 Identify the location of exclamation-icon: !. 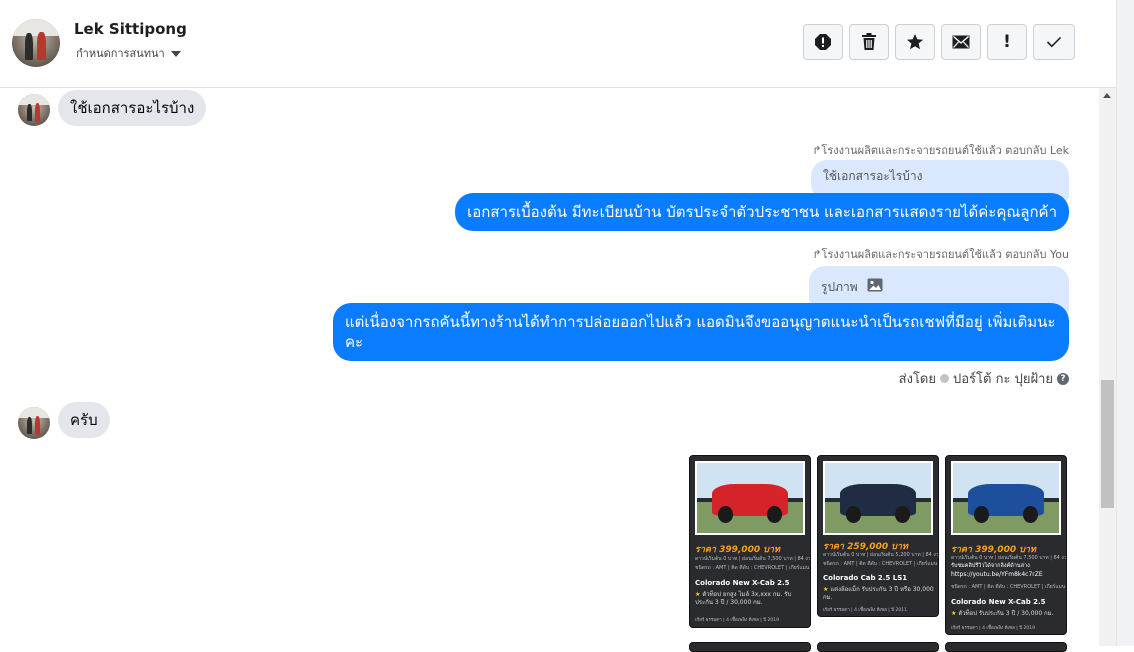
(1007, 42).